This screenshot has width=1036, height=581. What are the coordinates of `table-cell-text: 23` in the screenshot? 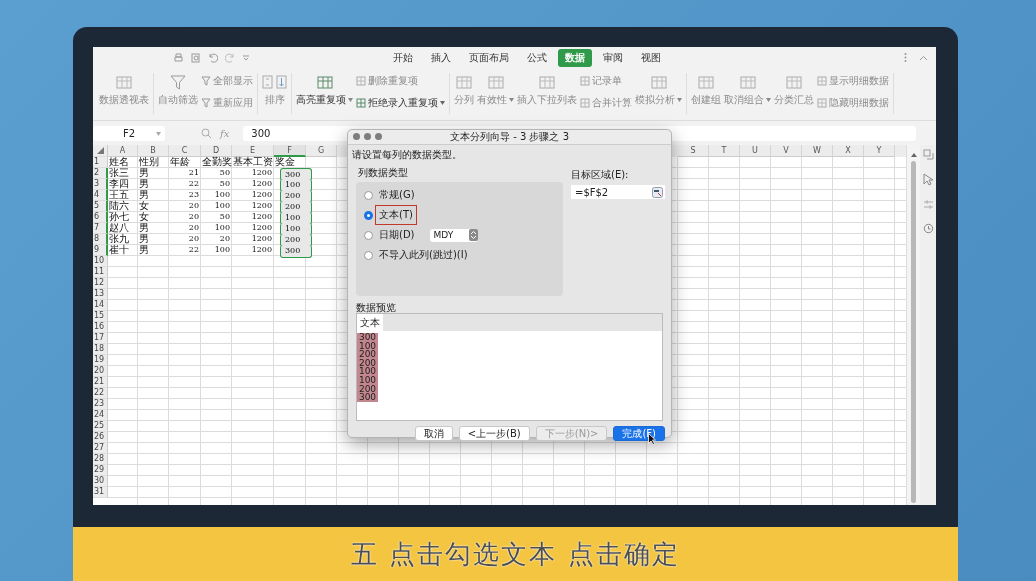 It's located at (193, 195).